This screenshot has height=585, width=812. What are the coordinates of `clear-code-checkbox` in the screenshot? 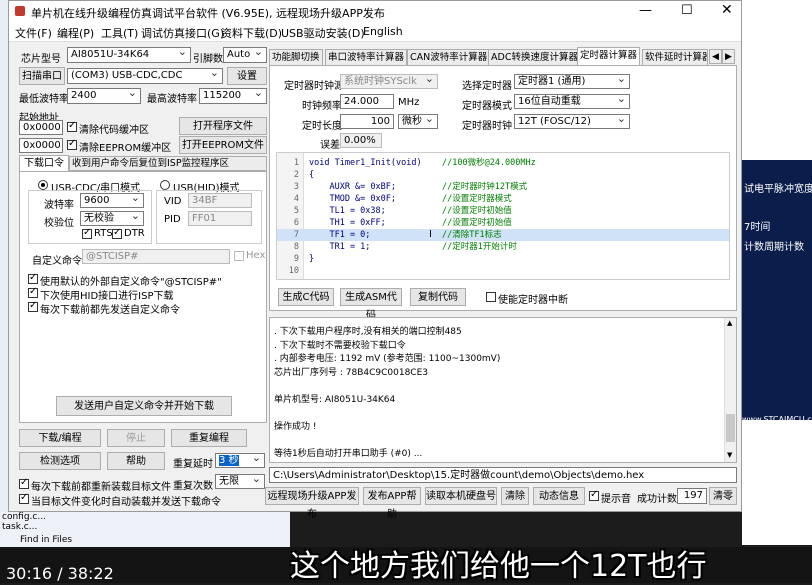 It's located at (72, 126).